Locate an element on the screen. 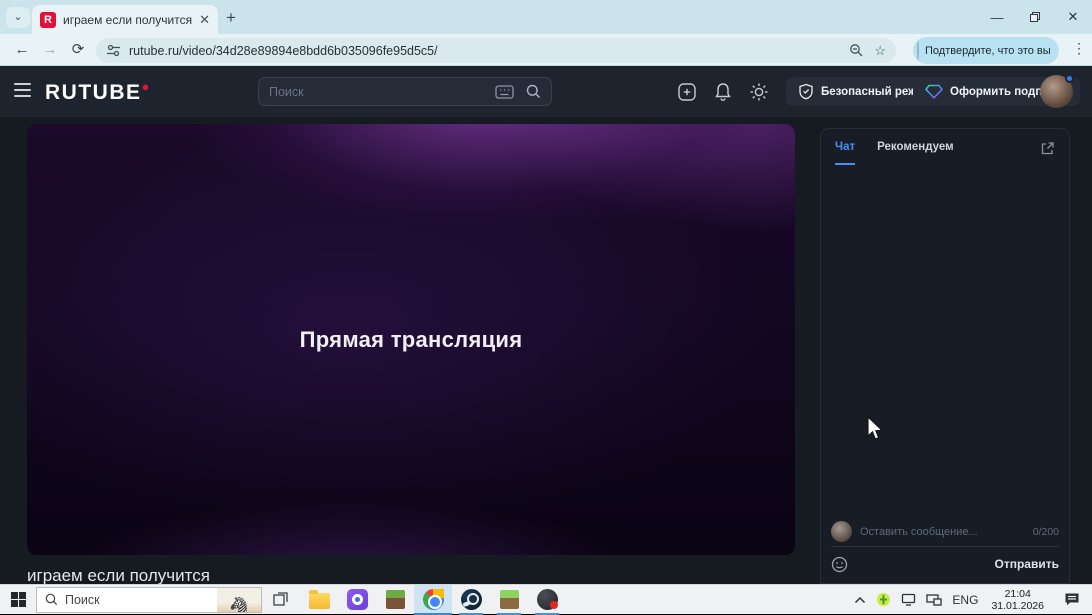  keyboard-icon is located at coordinates (504, 91).